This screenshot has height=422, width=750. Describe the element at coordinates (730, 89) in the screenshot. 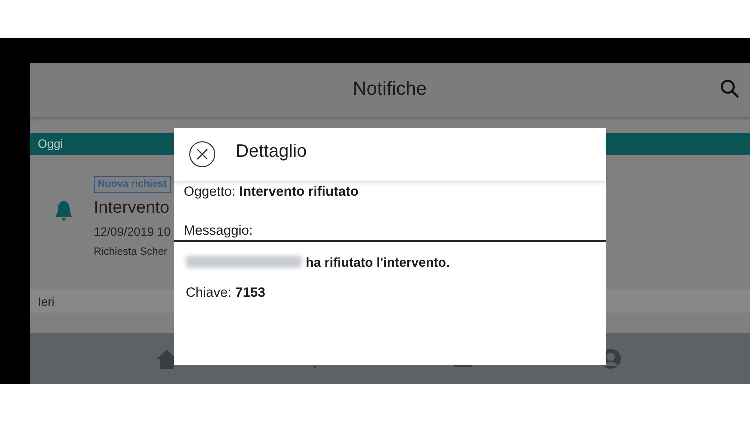

I see `search-icon` at that location.